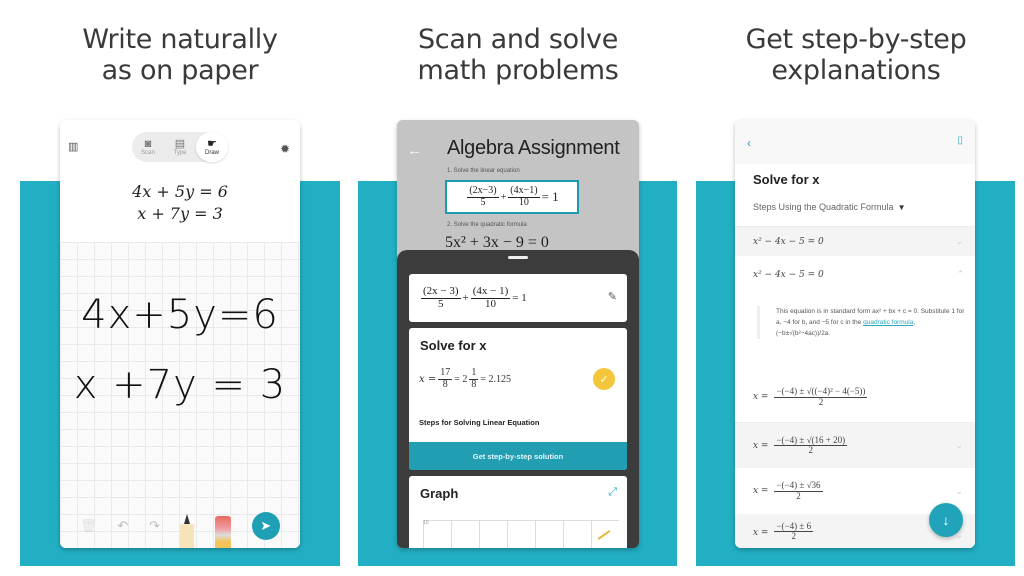 Image resolution: width=1024 pixels, height=576 pixels. I want to click on step-row-expanded: x² − 4x − 5 = 0 ⌃, so click(855, 275).